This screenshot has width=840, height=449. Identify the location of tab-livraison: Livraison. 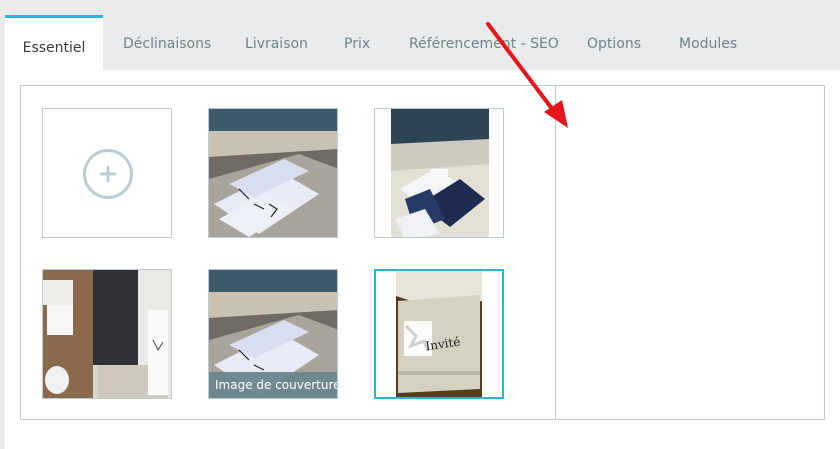
(276, 44).